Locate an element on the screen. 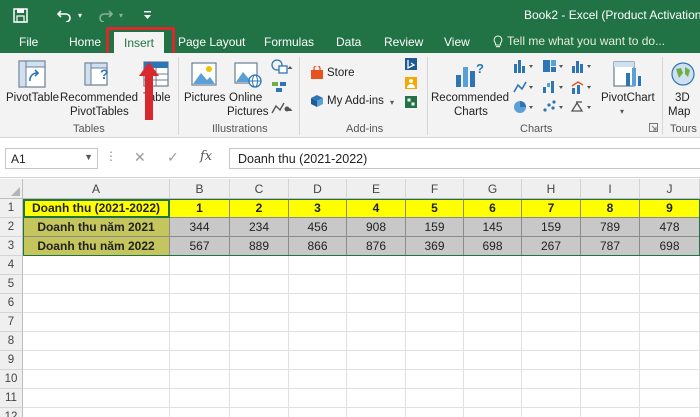  cell-a11 is located at coordinates (96, 398).